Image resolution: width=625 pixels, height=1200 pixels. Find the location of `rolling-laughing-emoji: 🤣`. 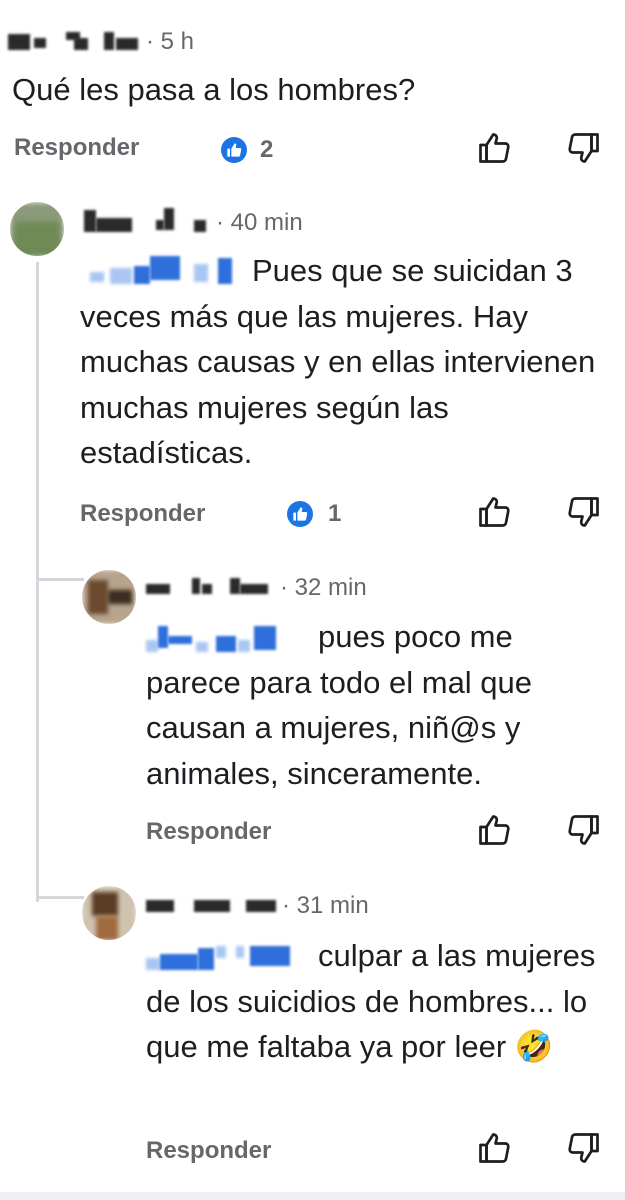

rolling-laughing-emoji: 🤣 is located at coordinates (534, 1046).